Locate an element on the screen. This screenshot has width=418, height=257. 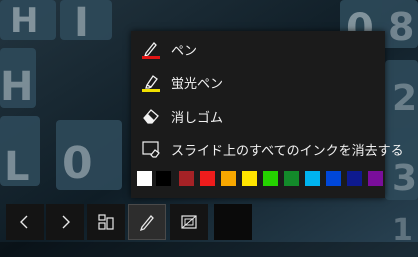
color-swatch-red is located at coordinates (207, 178).